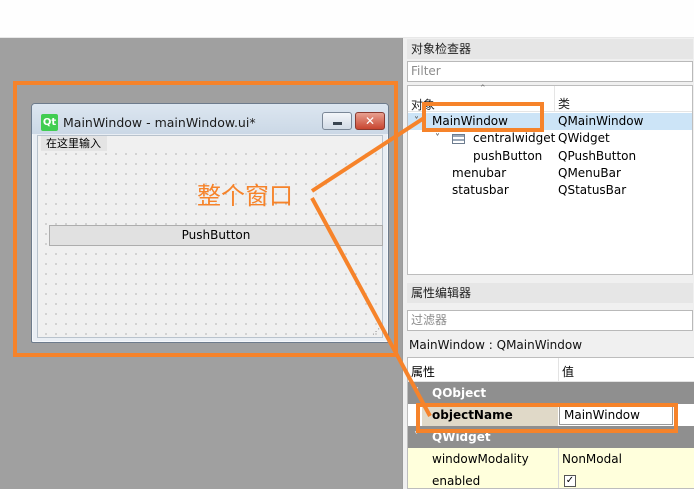 The image size is (694, 489). I want to click on menu-type-here: 在这里输入, so click(74, 143).